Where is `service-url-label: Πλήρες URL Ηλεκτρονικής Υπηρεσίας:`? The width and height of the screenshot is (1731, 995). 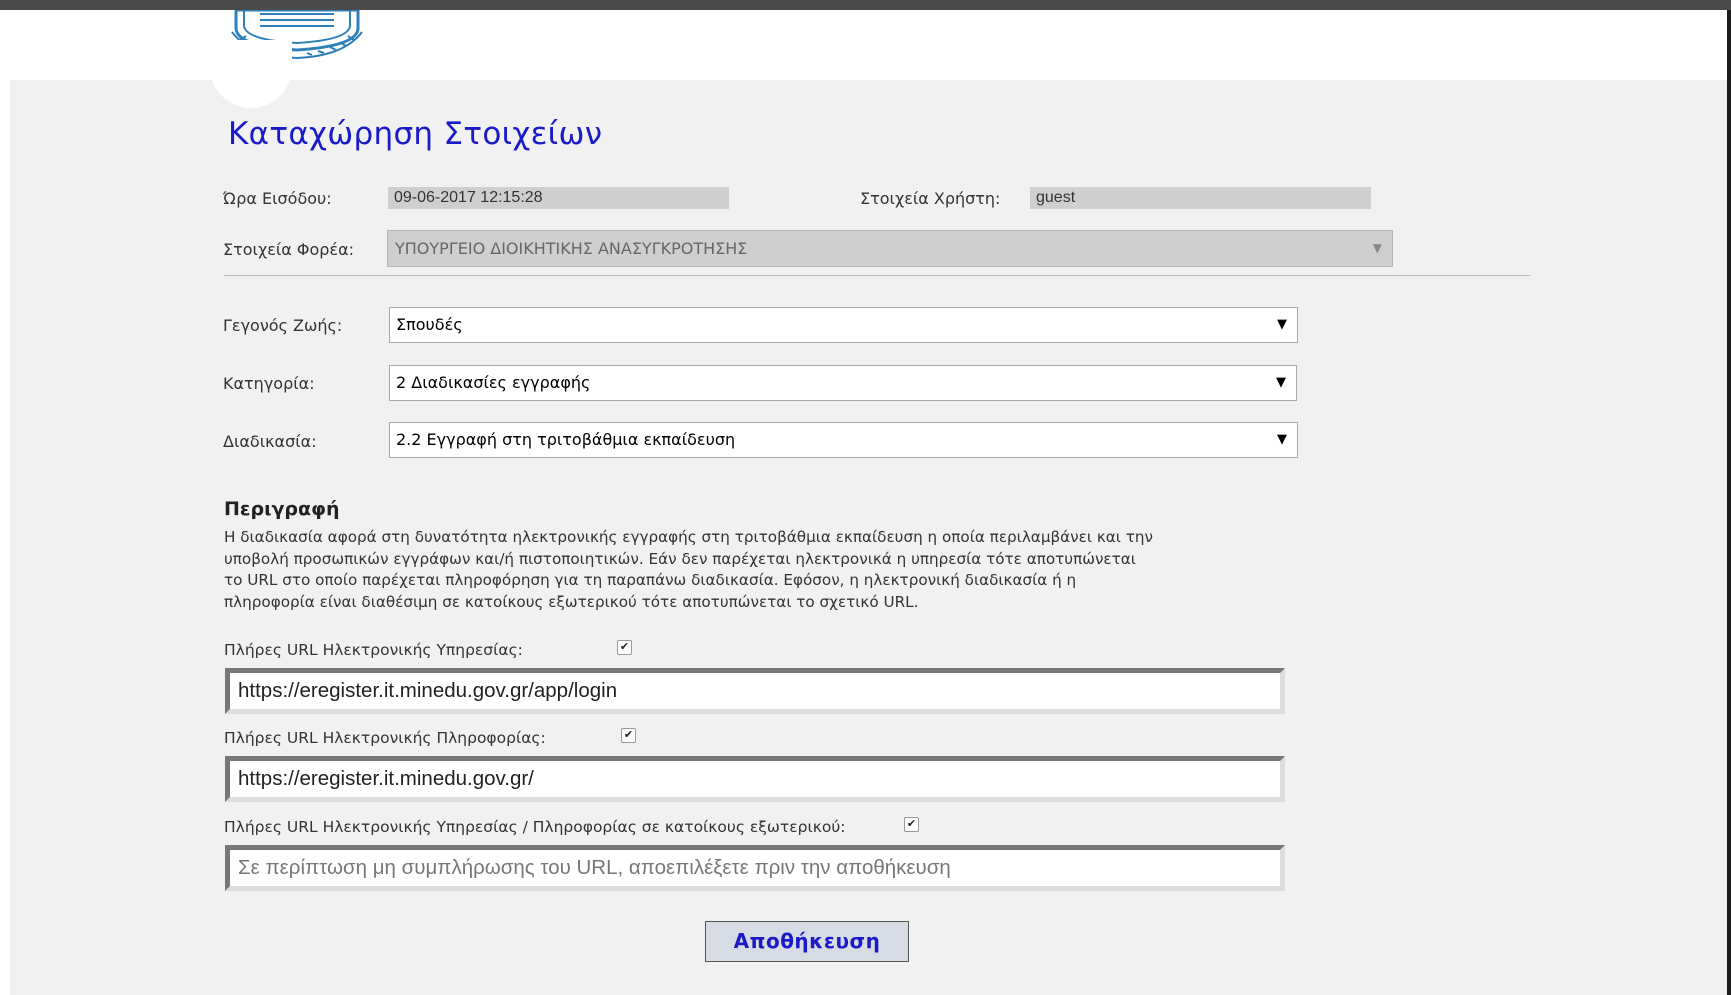 service-url-label: Πλήρες URL Ηλεκτρονικής Υπηρεσίας: is located at coordinates (373, 650).